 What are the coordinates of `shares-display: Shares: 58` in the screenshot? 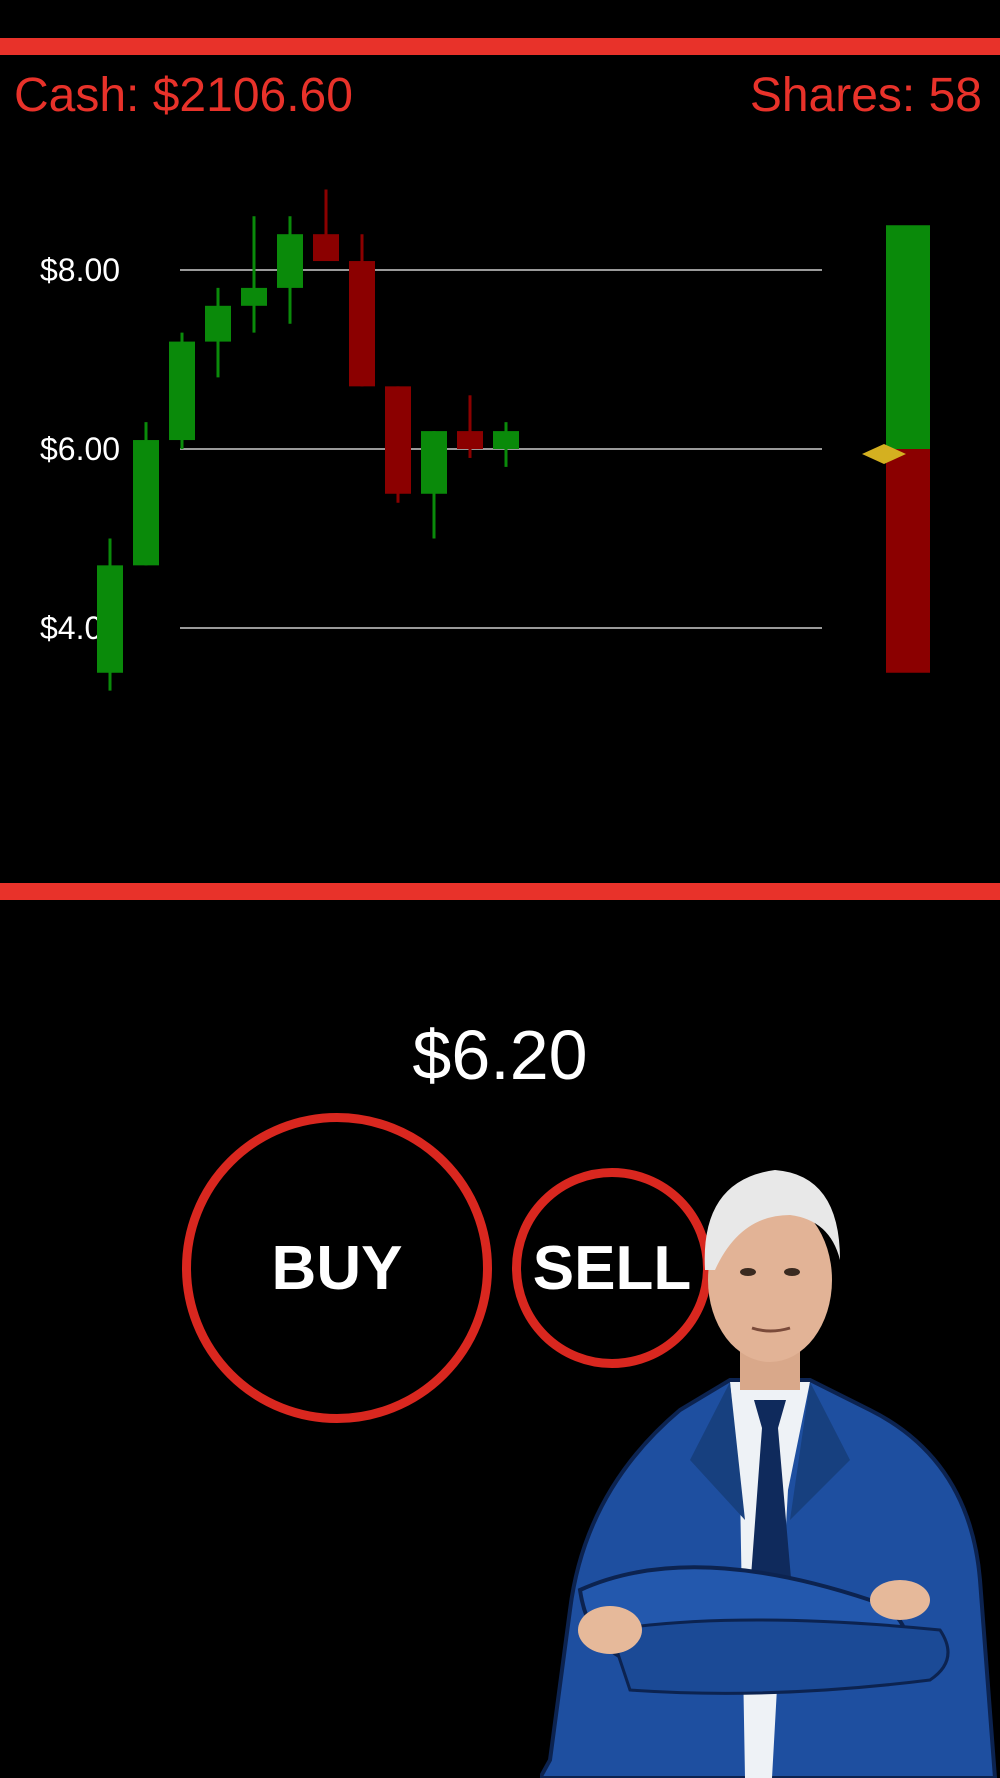 It's located at (865, 95).